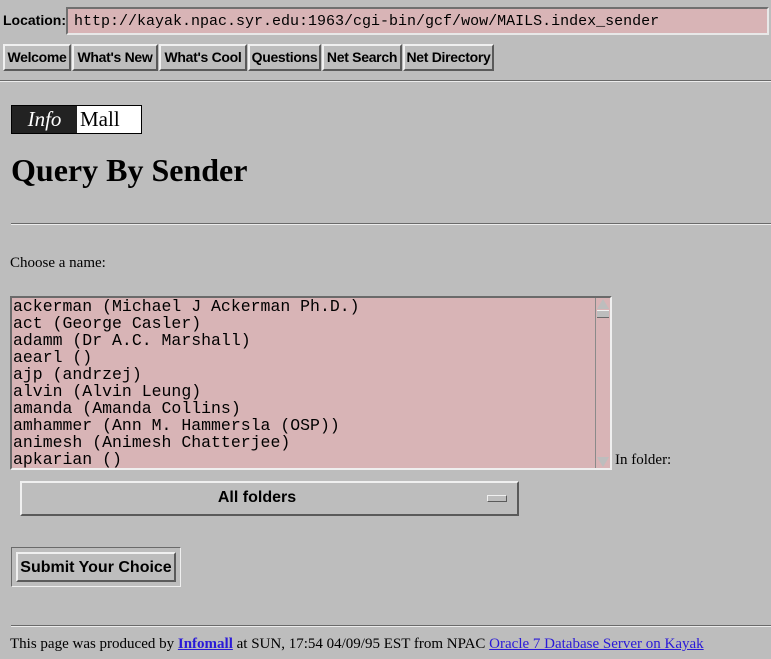 The width and height of the screenshot is (771, 659). What do you see at coordinates (305, 374) in the screenshot?
I see `sender-option: ajp (andrzej)` at bounding box center [305, 374].